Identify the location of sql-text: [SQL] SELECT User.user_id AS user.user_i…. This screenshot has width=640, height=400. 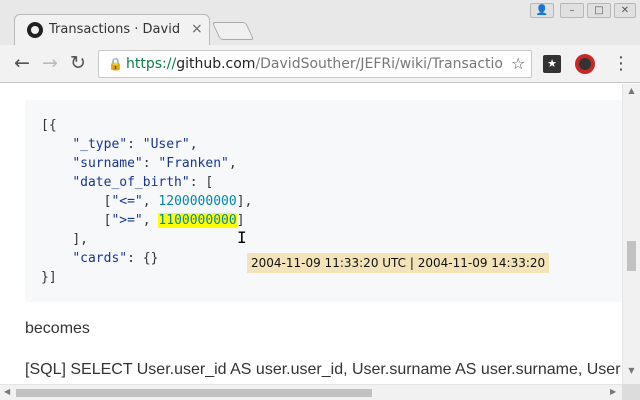
(323, 369).